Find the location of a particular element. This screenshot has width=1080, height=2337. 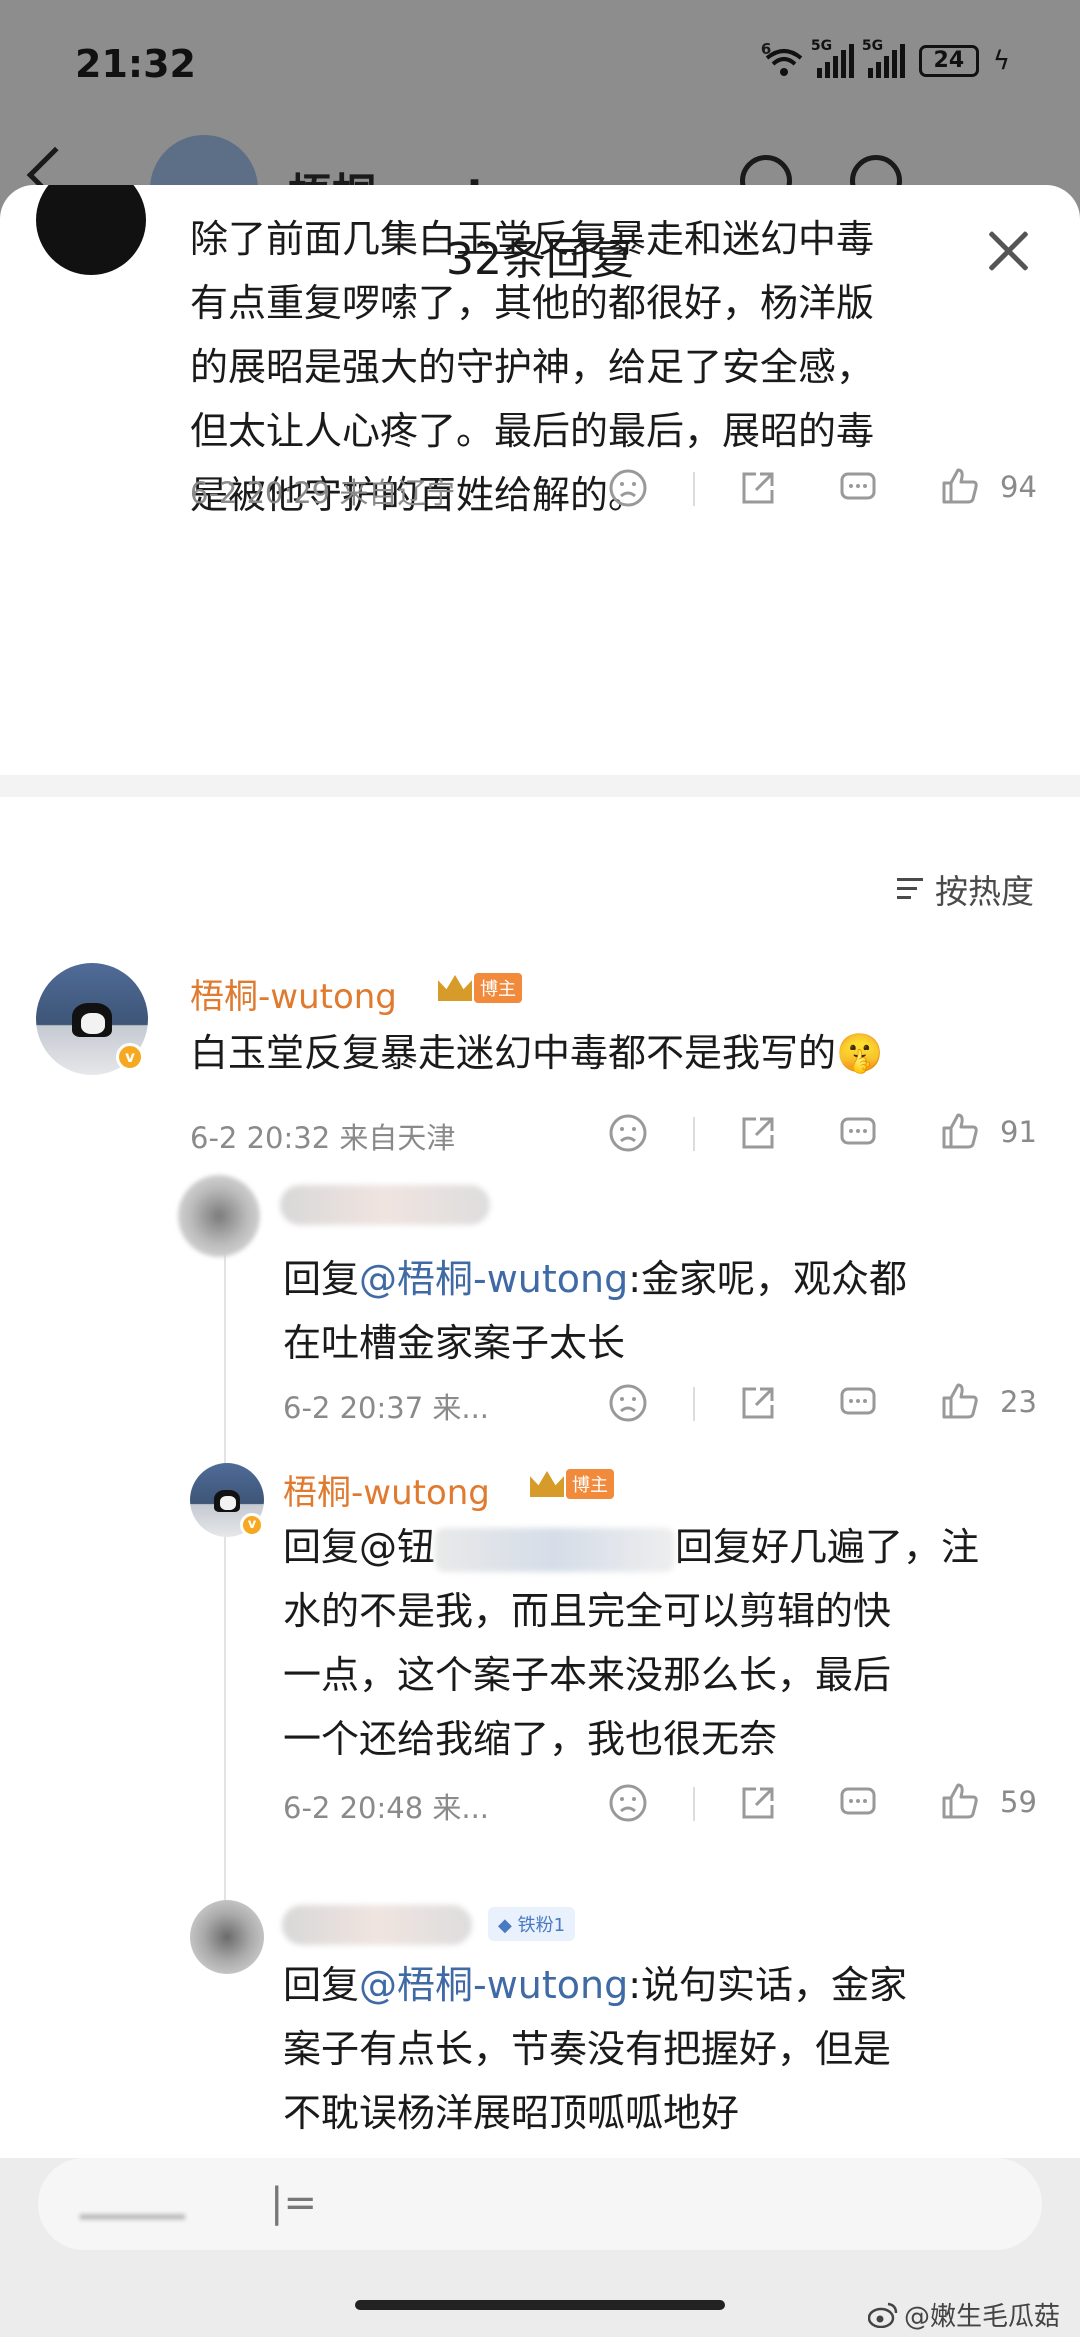

weibo-logo-icon is located at coordinates (882, 2315).